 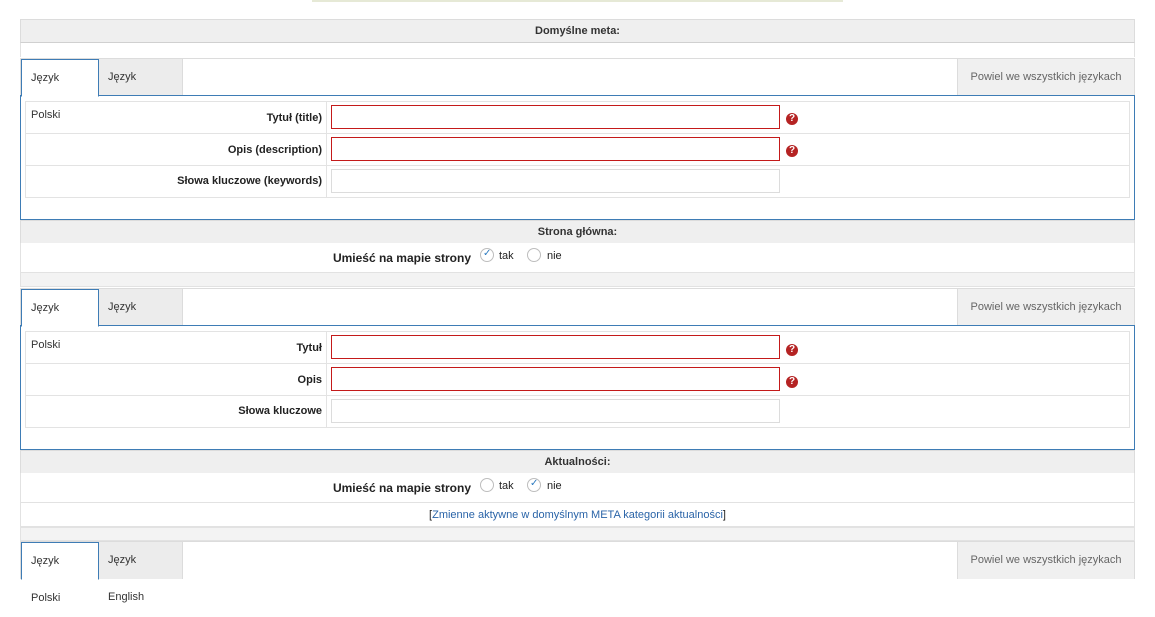 I want to click on title-label: Tytuł, so click(x=176, y=348).